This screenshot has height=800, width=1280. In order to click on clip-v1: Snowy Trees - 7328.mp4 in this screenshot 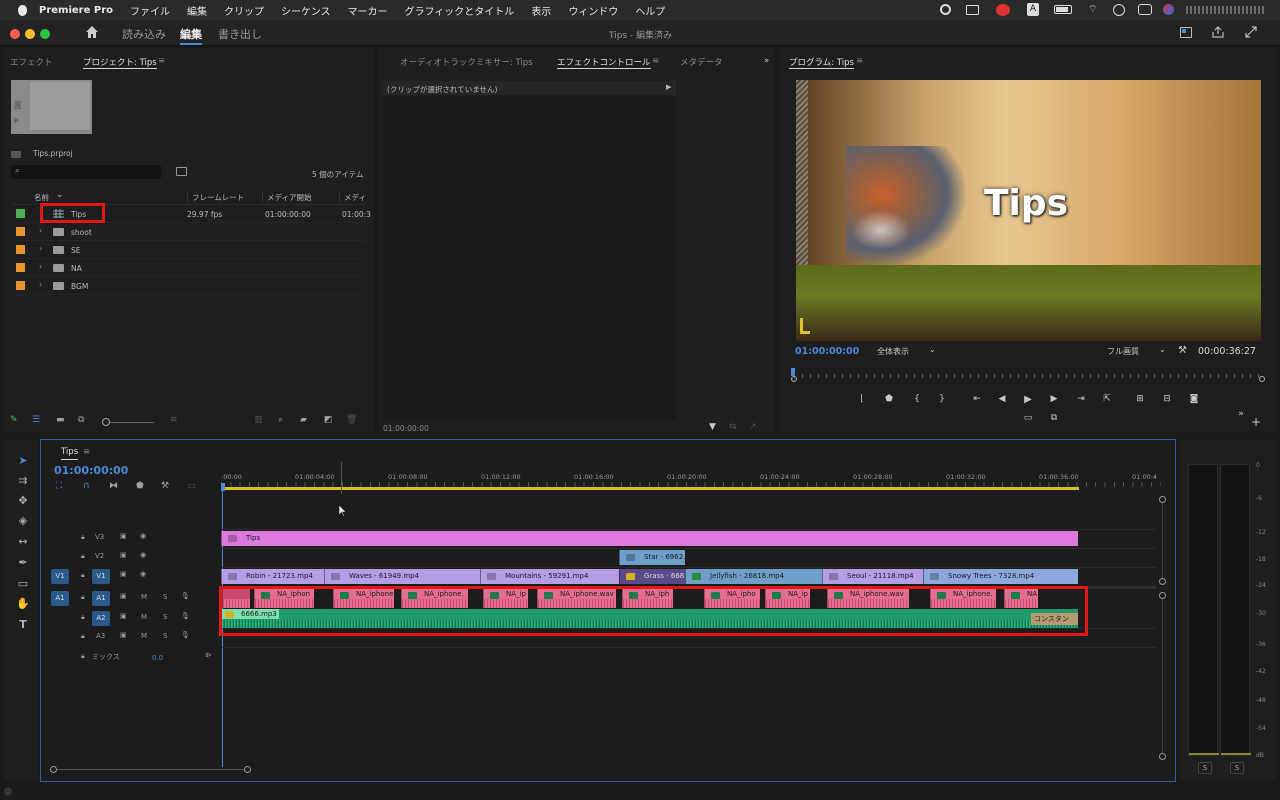, I will do `click(1000, 576)`.